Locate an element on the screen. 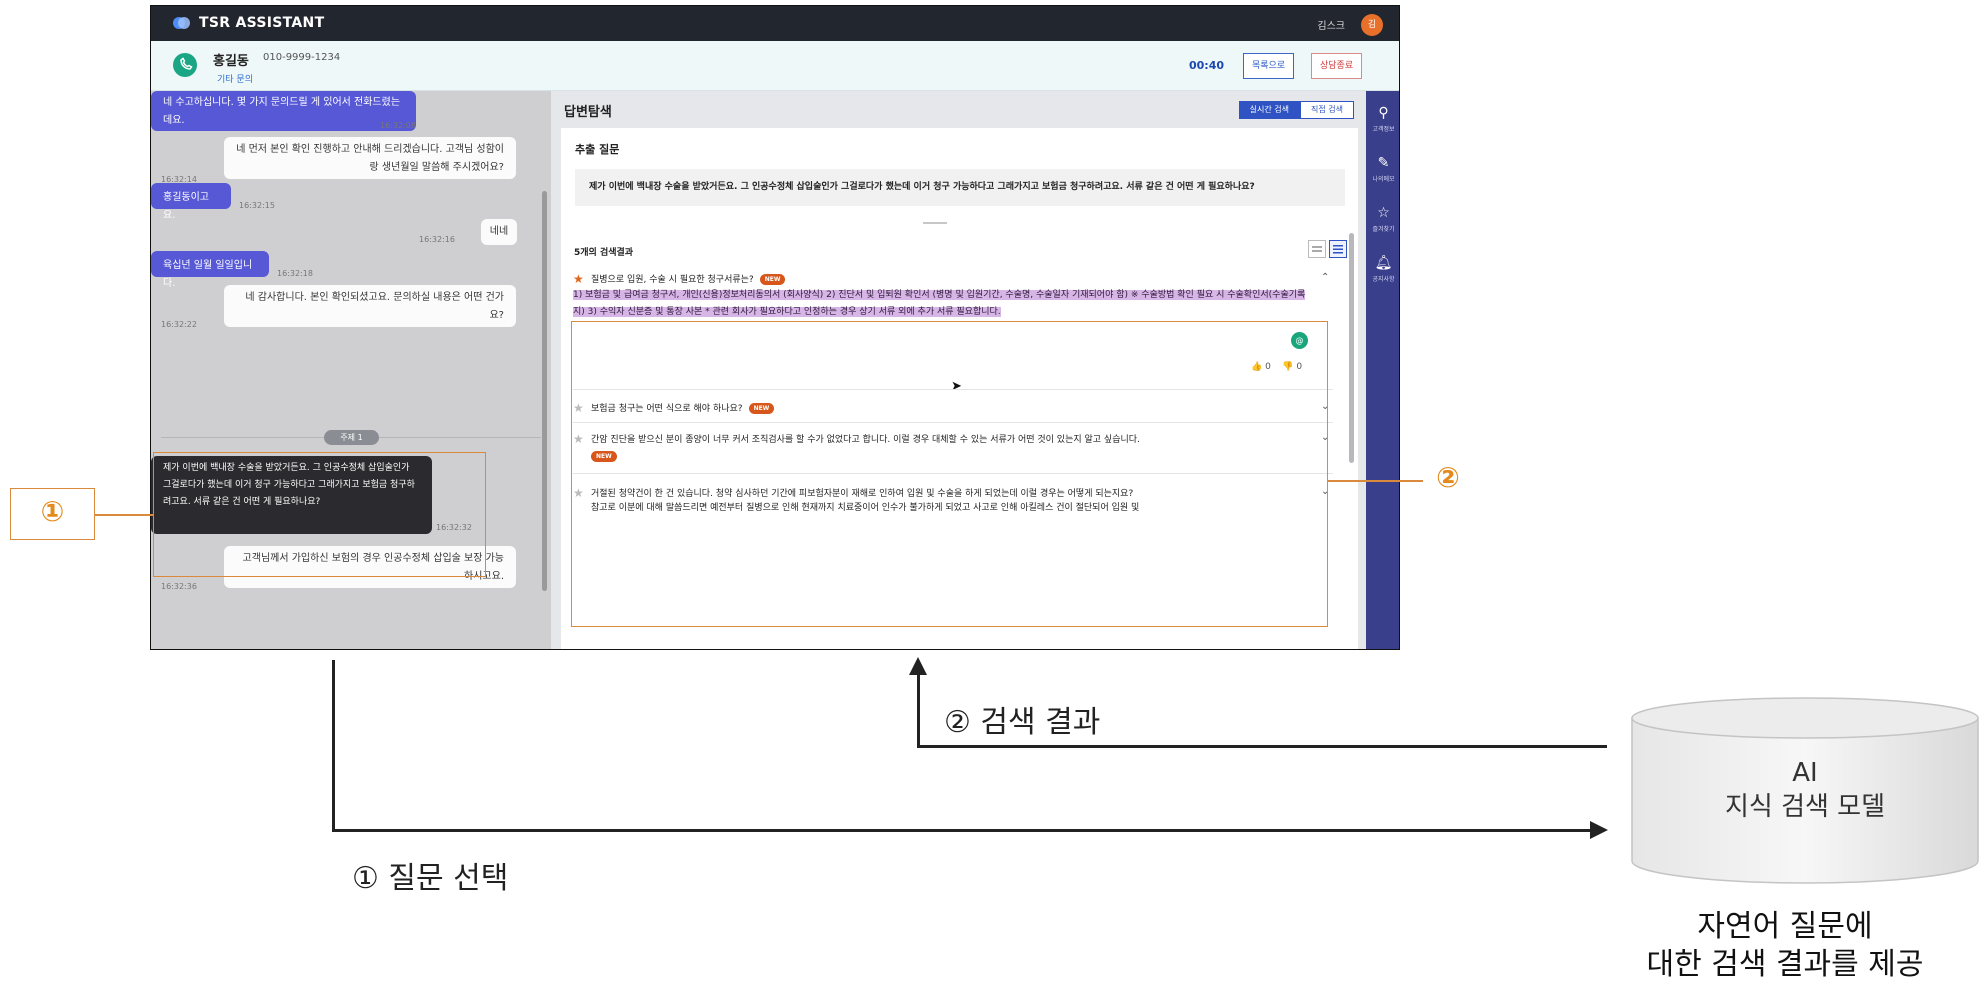 The height and width of the screenshot is (992, 1980). message-time: 16:32:18 is located at coordinates (295, 273).